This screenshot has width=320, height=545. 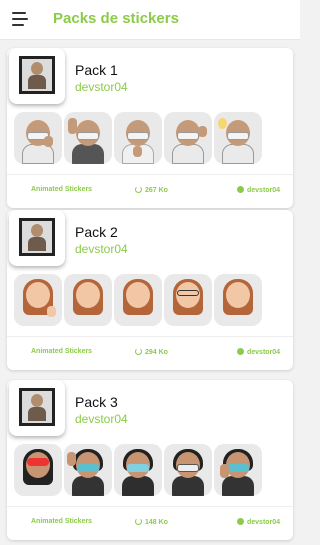 What do you see at coordinates (151, 522) in the screenshot?
I see `pack-size: 148 Ko` at bounding box center [151, 522].